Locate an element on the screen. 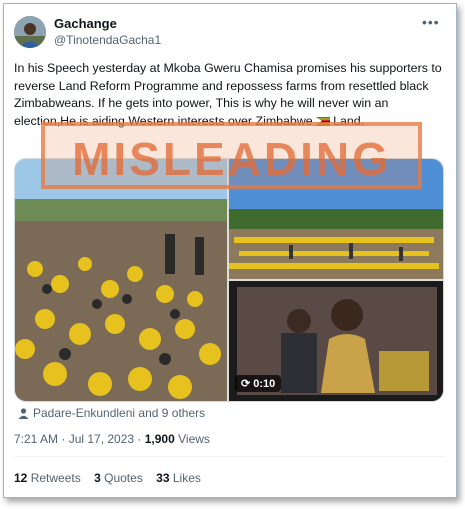  divider is located at coordinates (229, 456).